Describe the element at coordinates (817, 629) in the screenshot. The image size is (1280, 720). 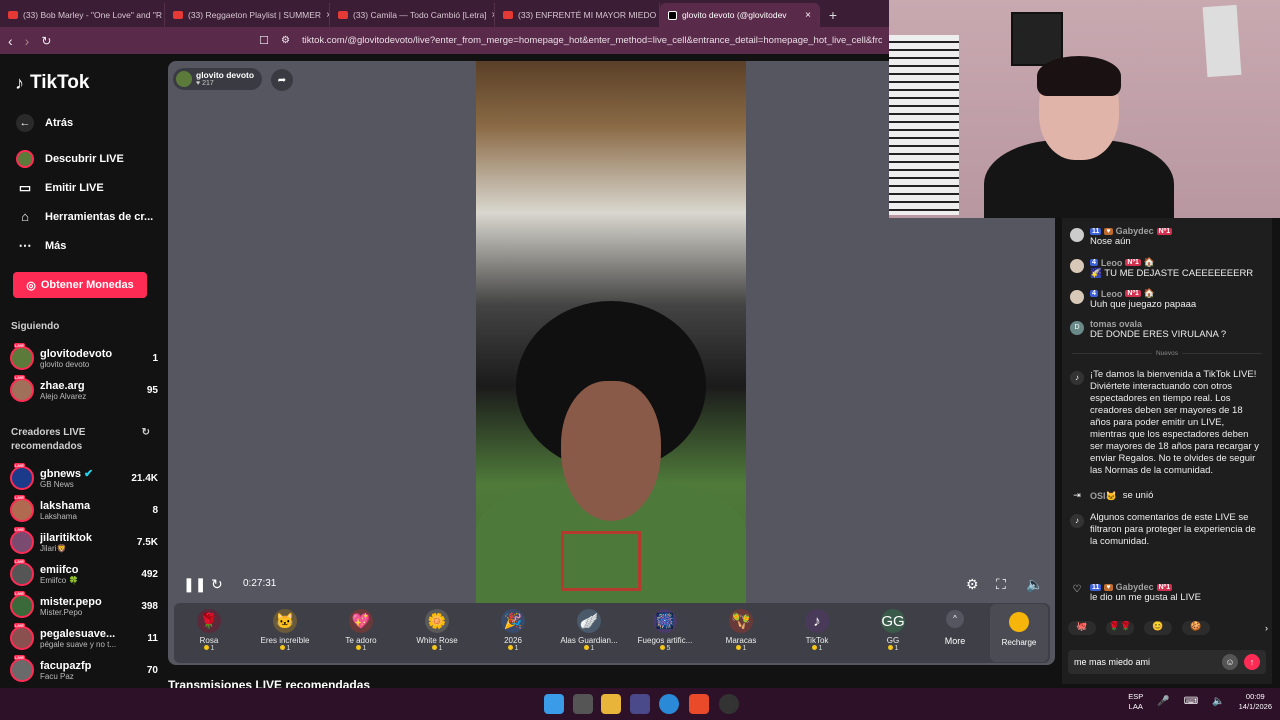
I see `gift-item: ♪ TikTok 1` at that location.